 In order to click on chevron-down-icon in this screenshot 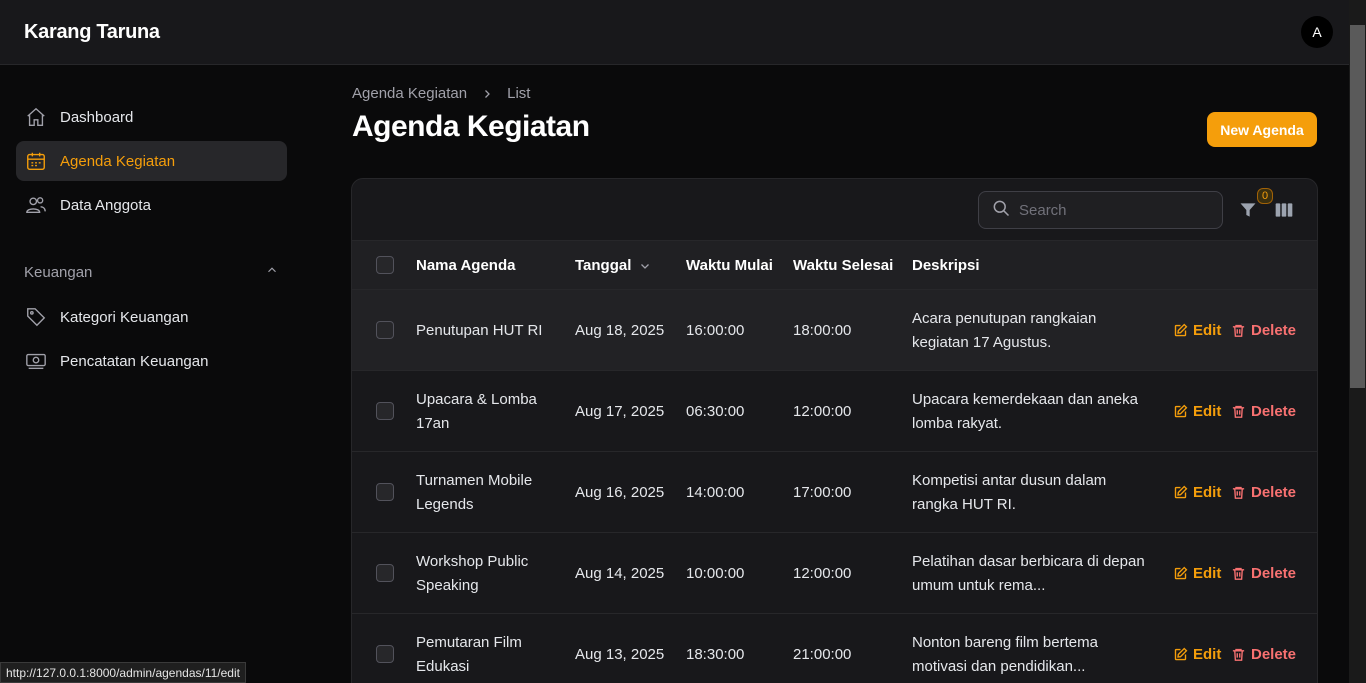, I will do `click(645, 266)`.